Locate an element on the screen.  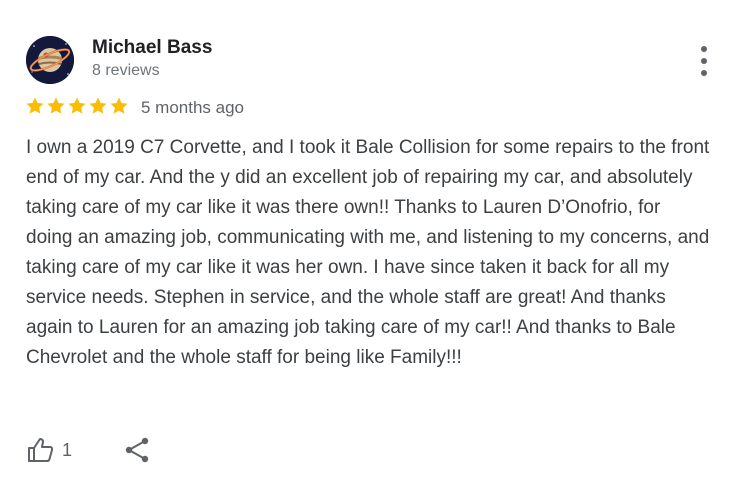
planet-icon is located at coordinates (50, 60).